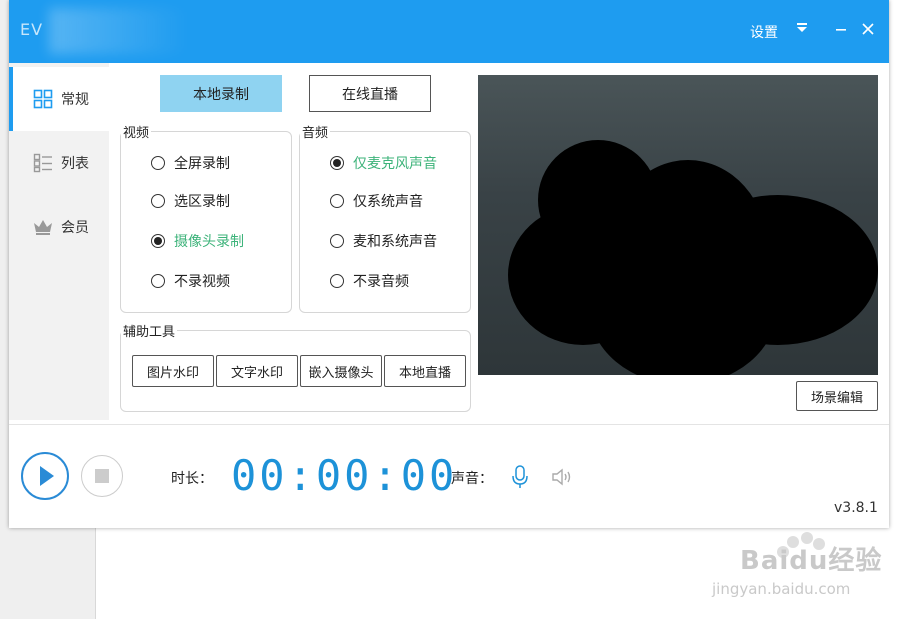  What do you see at coordinates (257, 371) in the screenshot?
I see `text-watermark-button: 文字水印` at bounding box center [257, 371].